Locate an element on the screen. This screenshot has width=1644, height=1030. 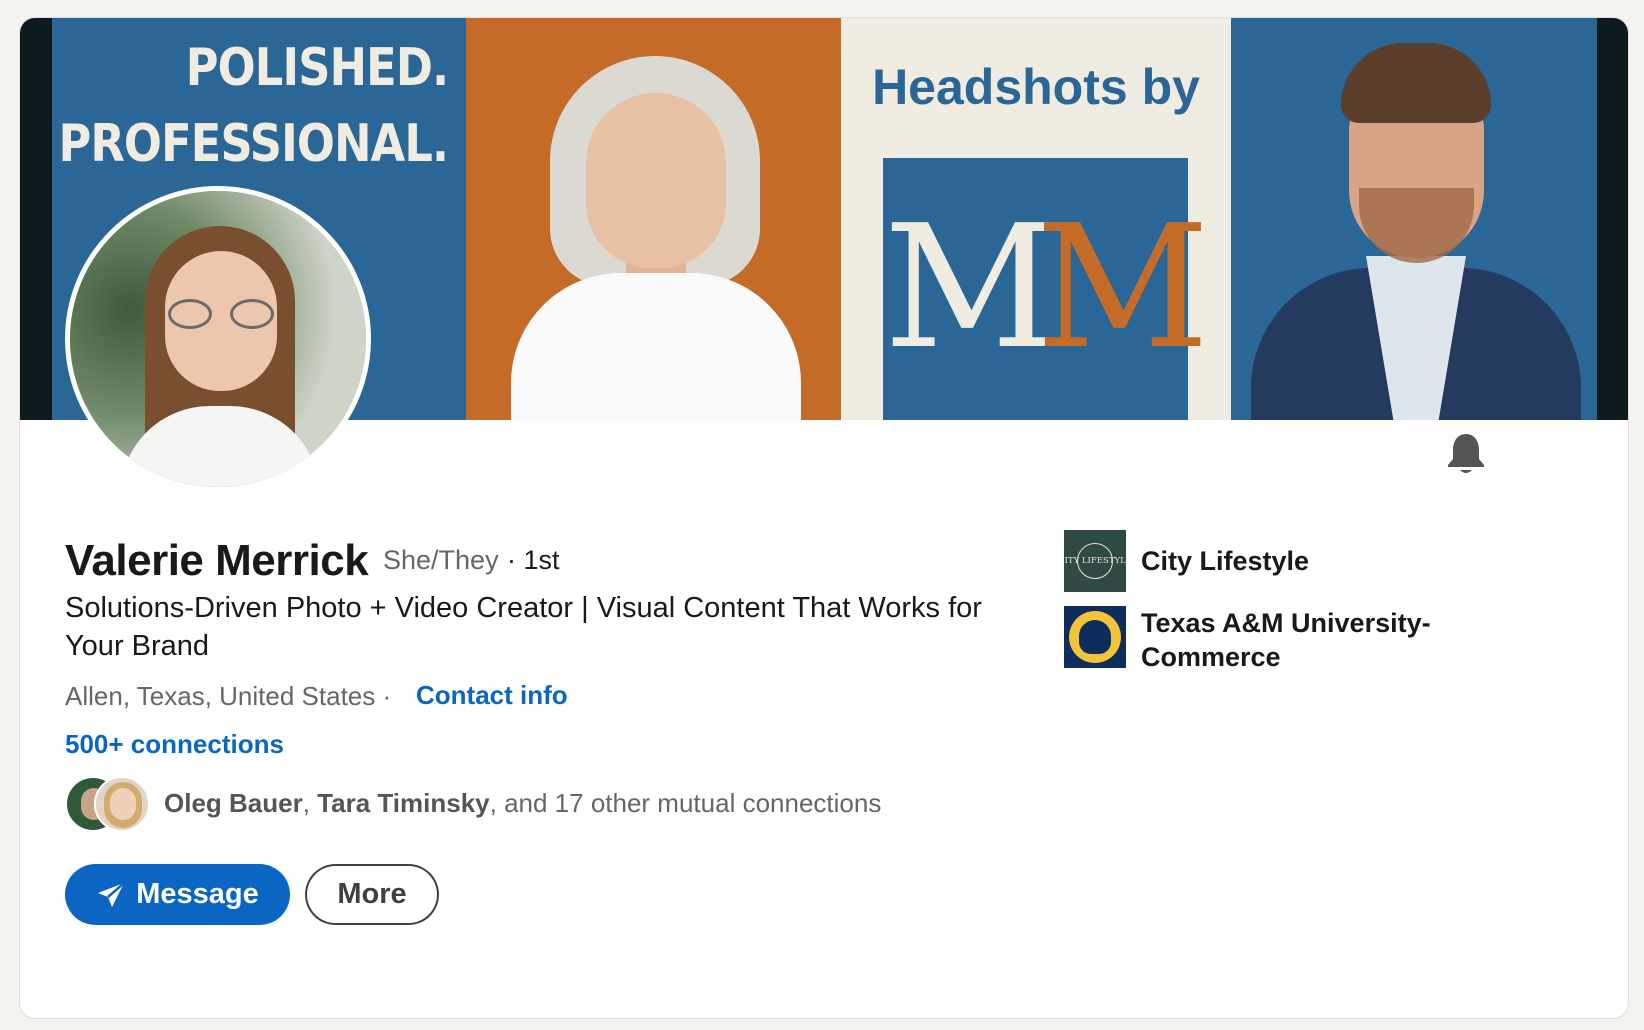
banner-tagline-line2: PROFESSIONAL. is located at coordinates (253, 144).